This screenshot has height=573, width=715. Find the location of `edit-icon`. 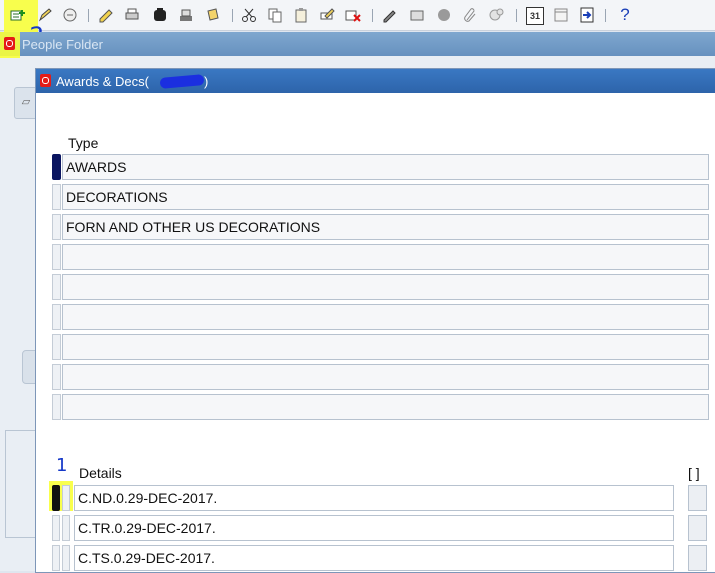

edit-icon is located at coordinates (45, 15).